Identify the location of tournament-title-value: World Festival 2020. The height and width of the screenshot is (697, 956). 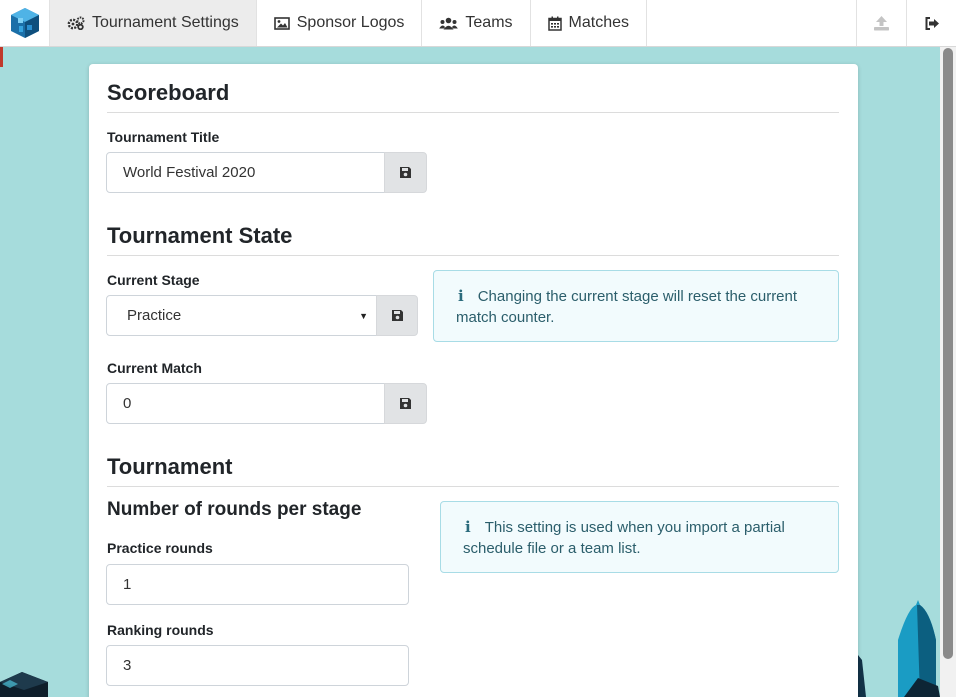
(189, 172).